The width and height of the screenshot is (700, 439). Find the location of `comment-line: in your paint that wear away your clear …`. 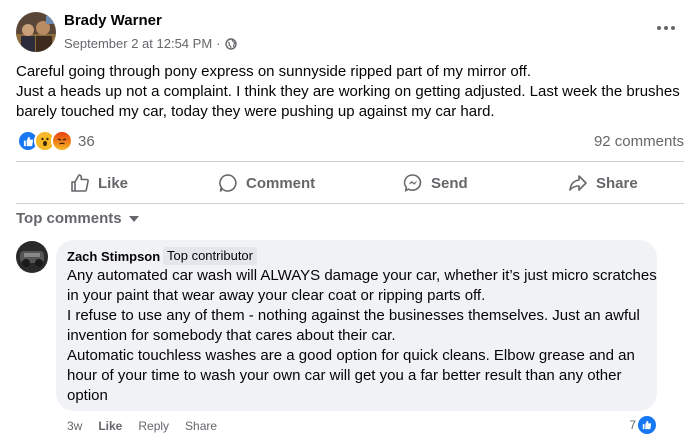

comment-line: in your paint that wear away your clear … is located at coordinates (276, 295).